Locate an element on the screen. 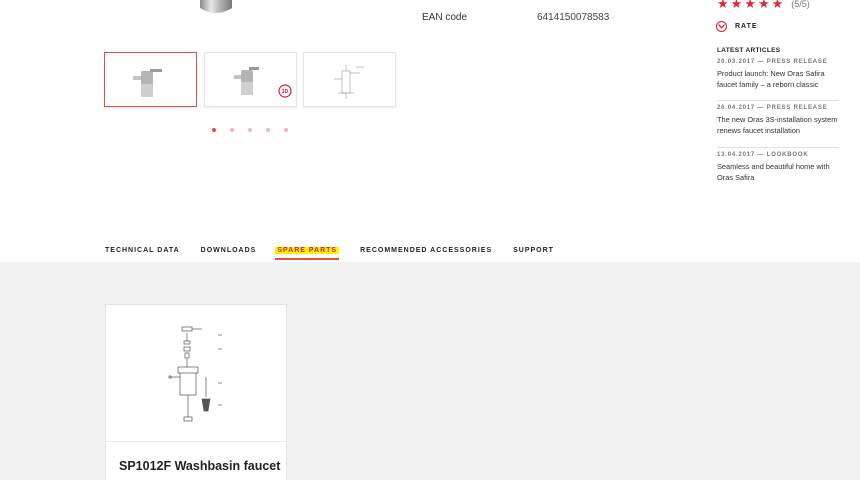  latest-articles-heading: LATEST ARTICLES is located at coordinates (749, 50).